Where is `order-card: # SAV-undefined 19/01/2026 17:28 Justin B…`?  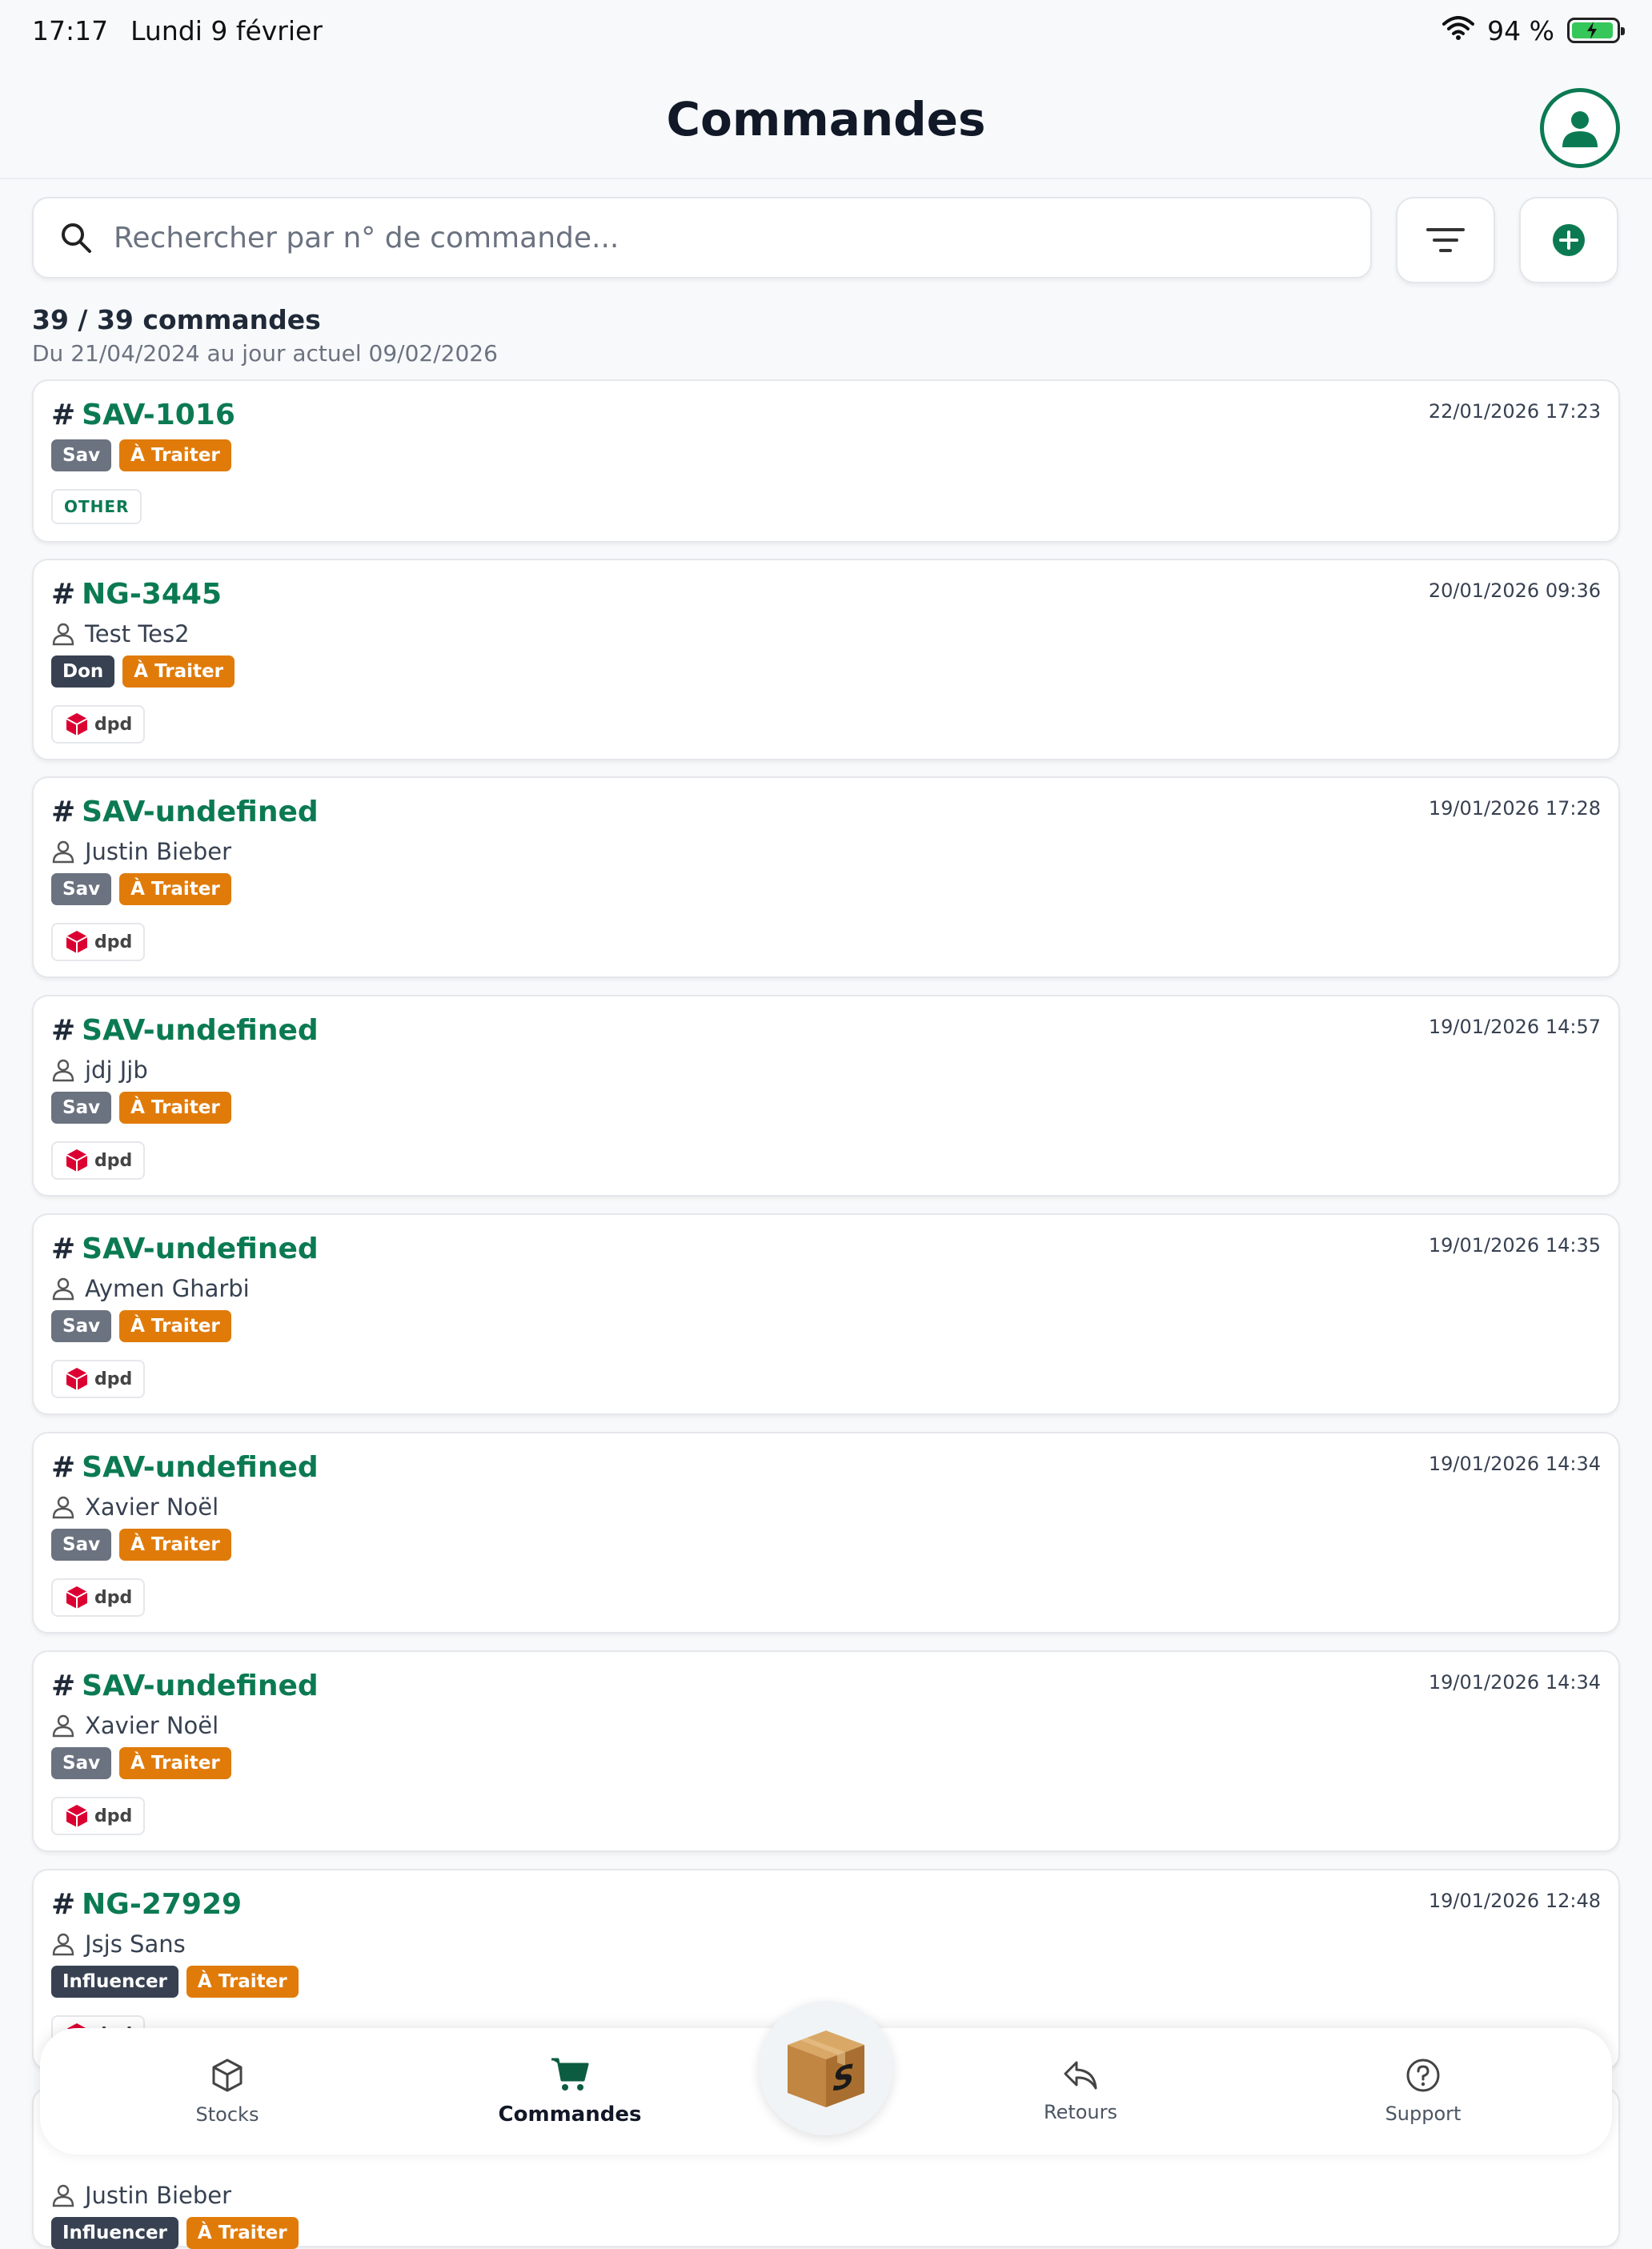 order-card: # SAV-undefined 19/01/2026 17:28 Justin B… is located at coordinates (826, 877).